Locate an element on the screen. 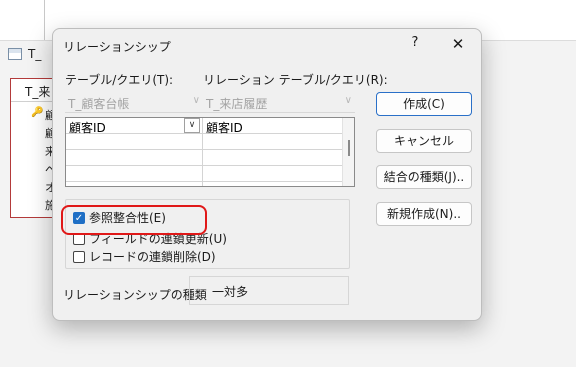 This screenshot has height=367, width=576. scrollbar-thumb is located at coordinates (349, 148).